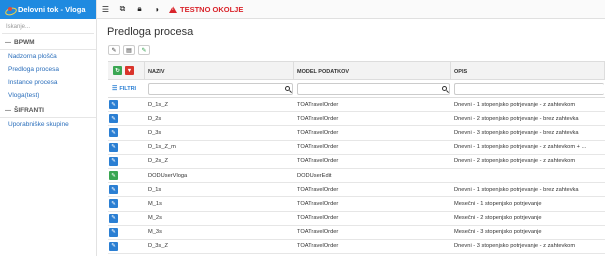  I want to click on cell-naziv: M_1s, so click(155, 203).